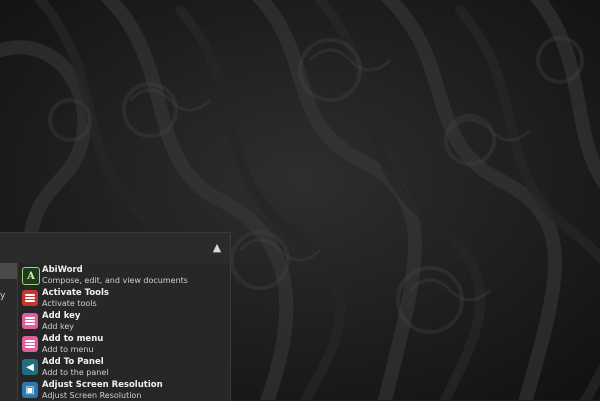  I want to click on app-item-add-to-panel: ◀ Add To Panel Add to the panel, so click(124, 368).